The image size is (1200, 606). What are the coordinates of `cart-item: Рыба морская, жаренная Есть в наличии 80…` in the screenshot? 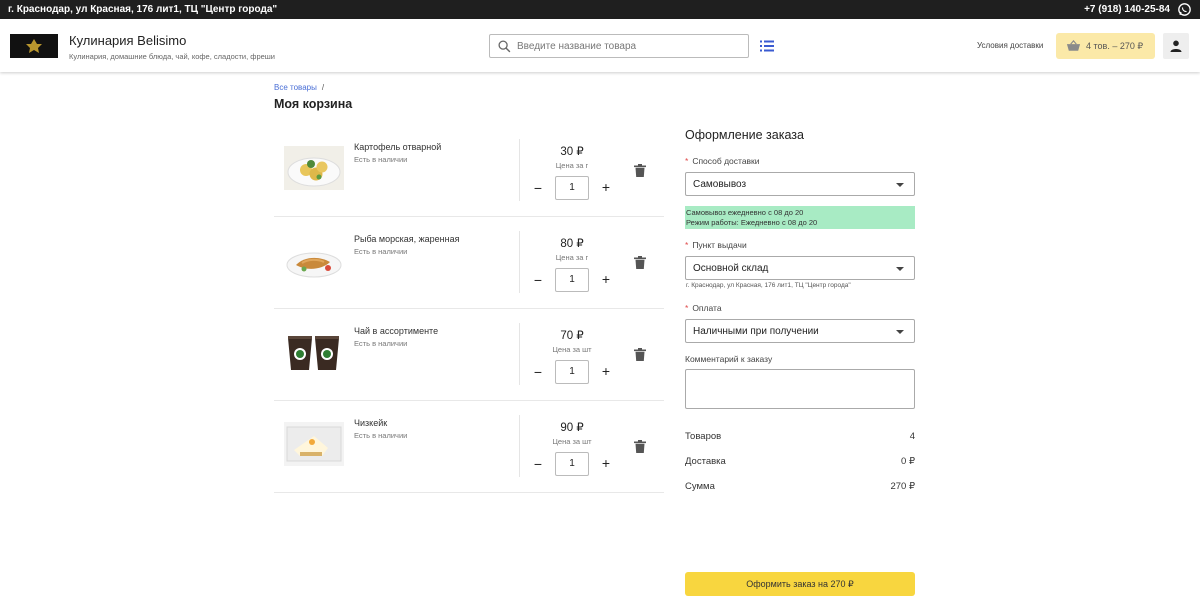 It's located at (469, 263).